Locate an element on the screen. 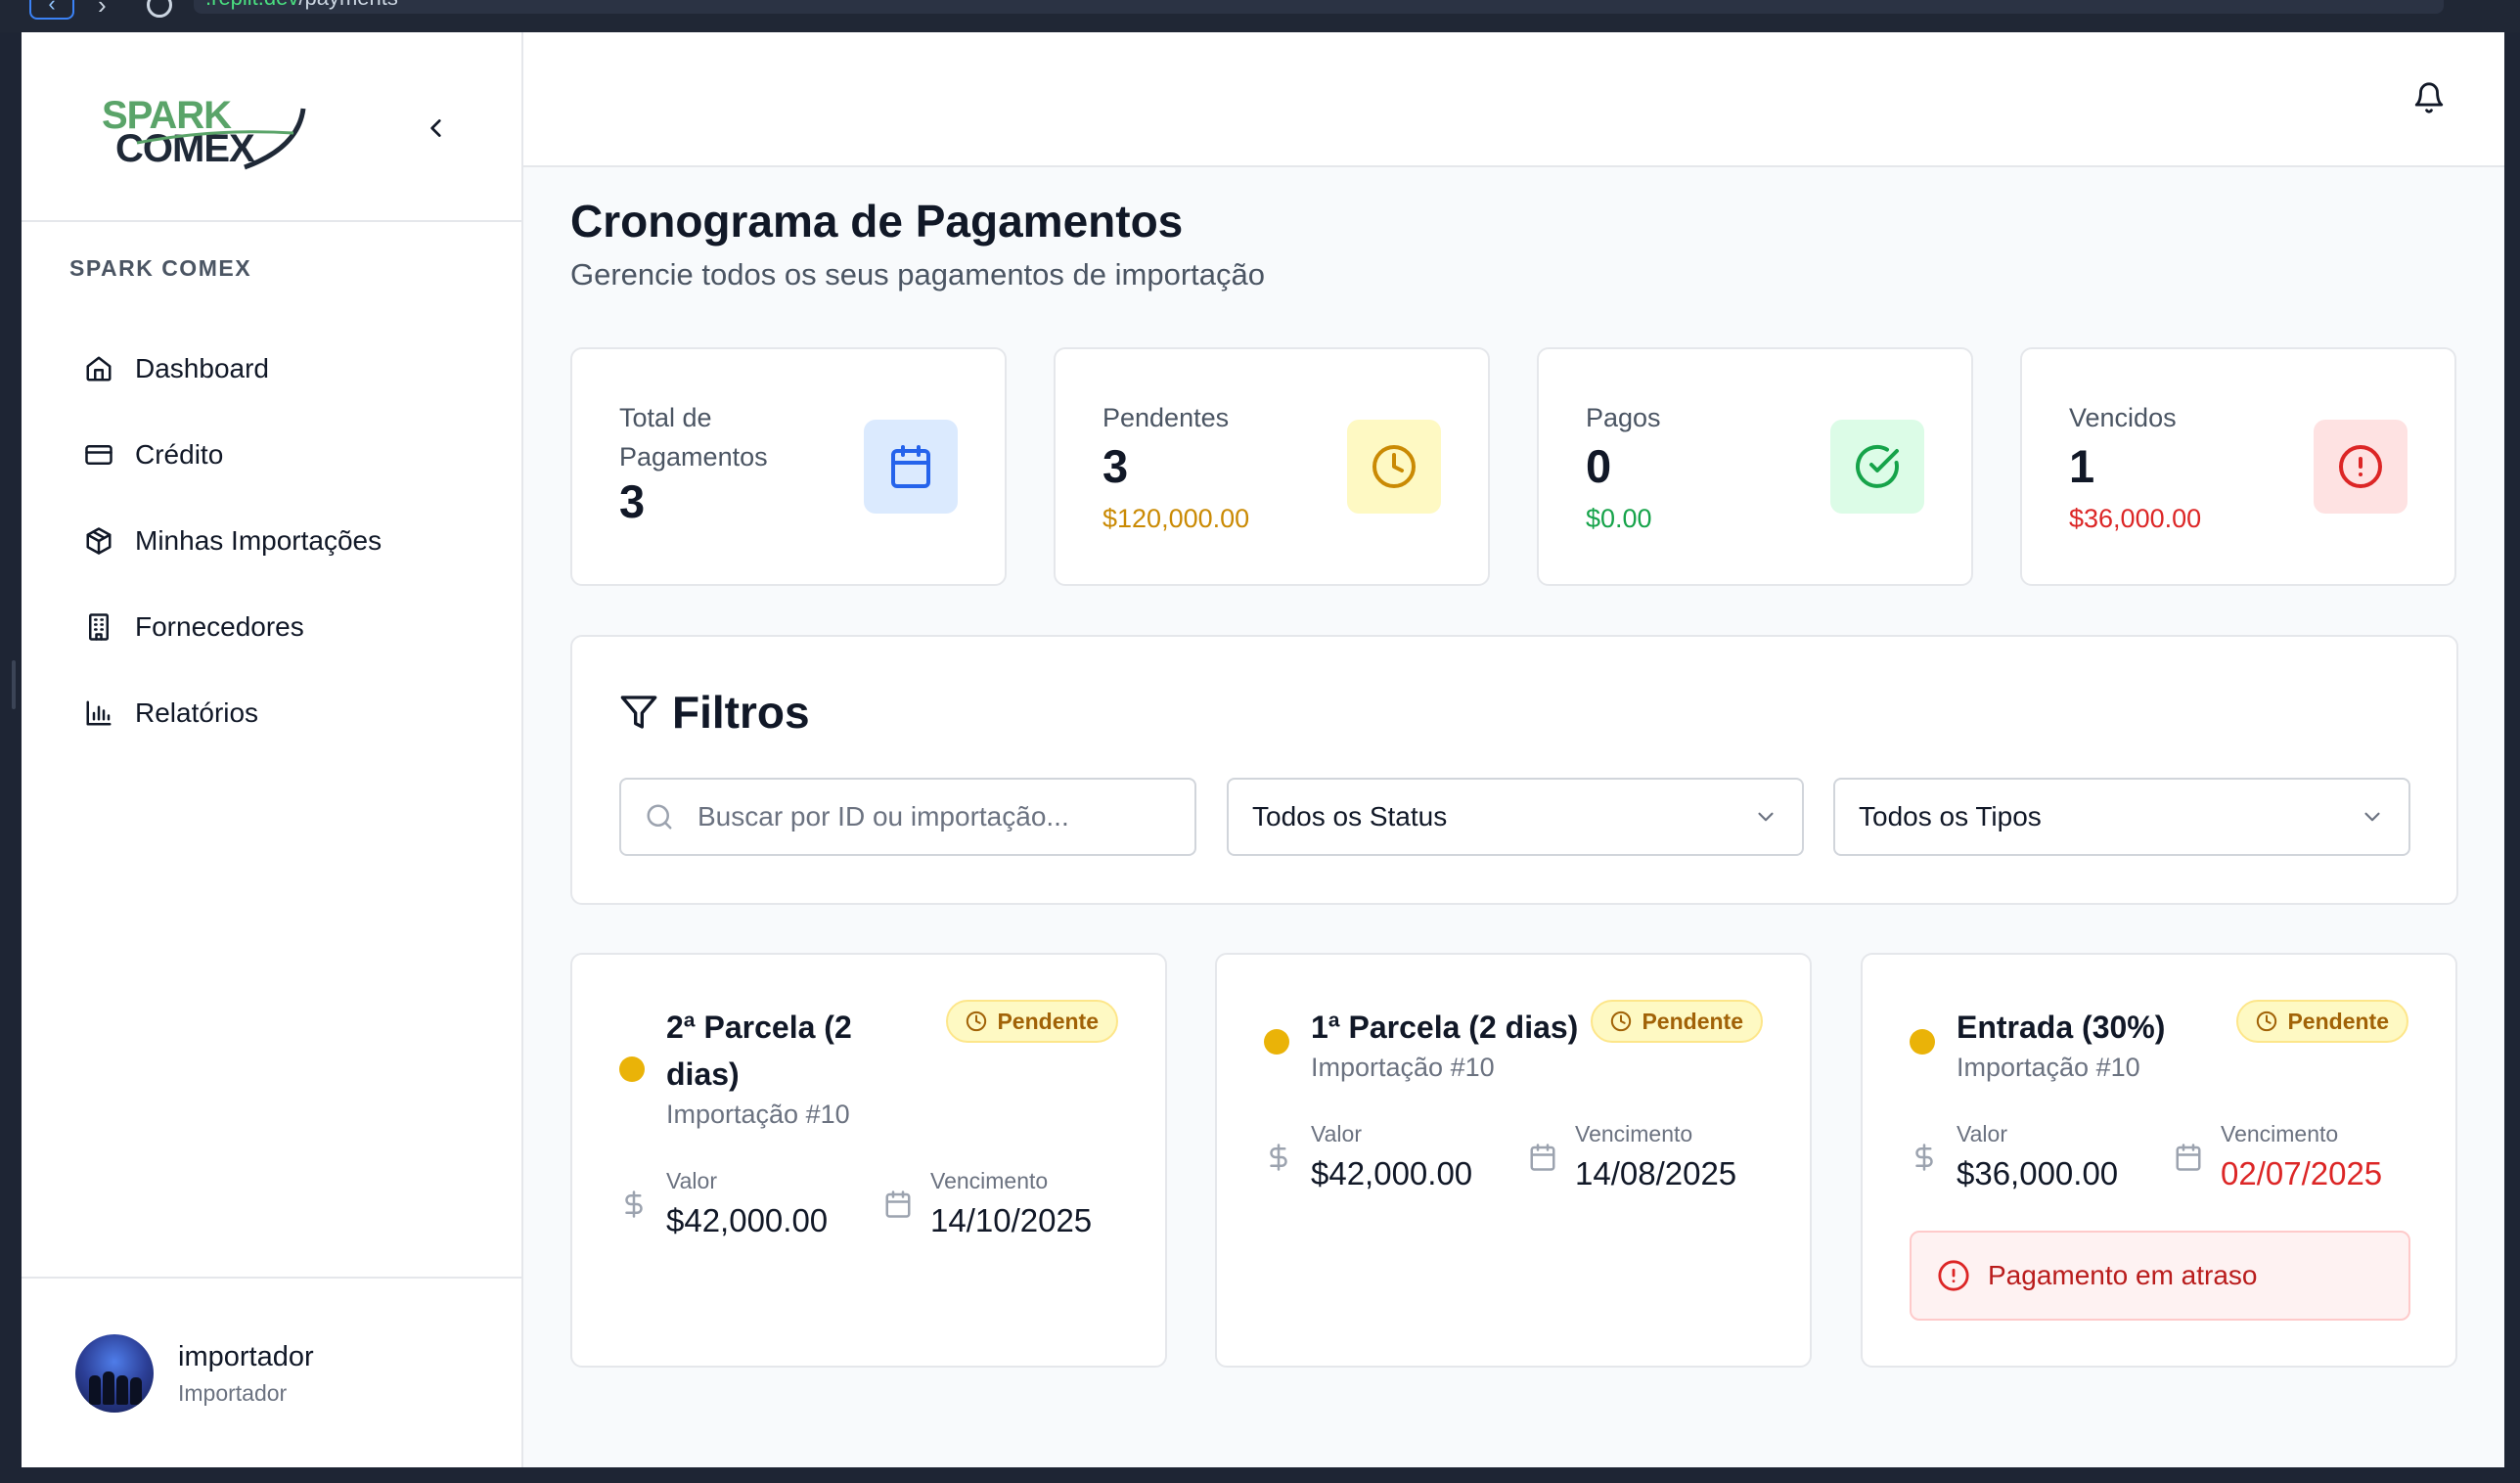 Image resolution: width=2520 pixels, height=1483 pixels. stat-value: 1 is located at coordinates (2082, 466).